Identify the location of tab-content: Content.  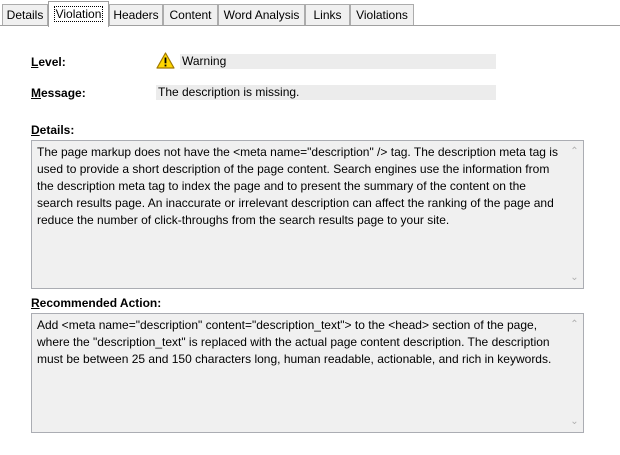
(190, 14).